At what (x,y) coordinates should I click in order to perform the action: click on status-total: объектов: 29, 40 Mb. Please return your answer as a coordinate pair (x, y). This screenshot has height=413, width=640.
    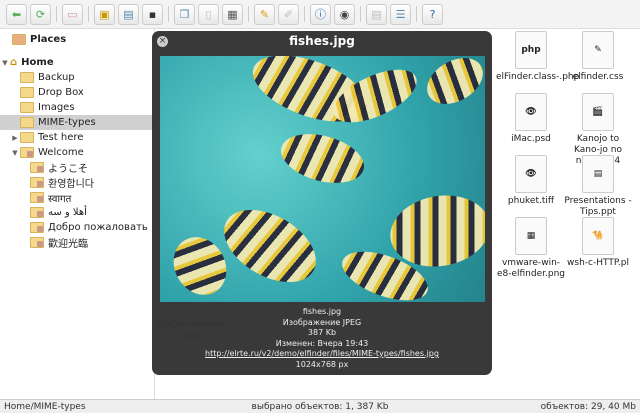
    Looking at the image, I should click on (588, 406).